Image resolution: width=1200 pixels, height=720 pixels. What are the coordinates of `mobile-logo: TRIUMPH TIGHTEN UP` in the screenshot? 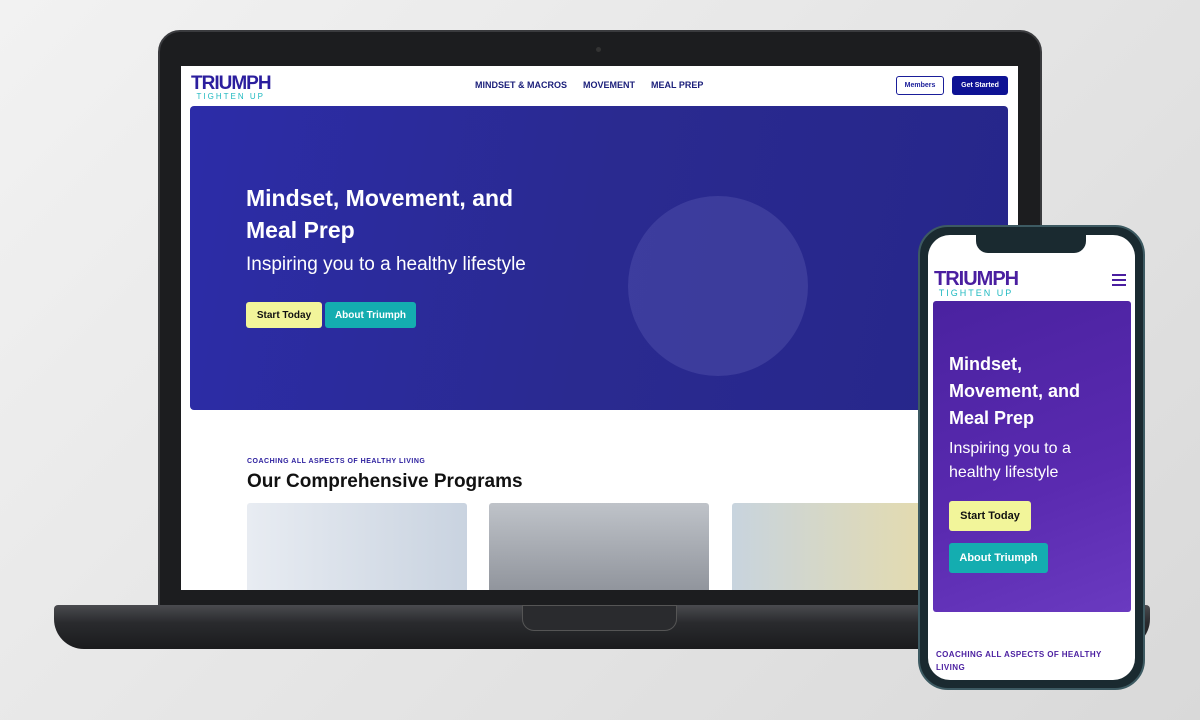 It's located at (976, 283).